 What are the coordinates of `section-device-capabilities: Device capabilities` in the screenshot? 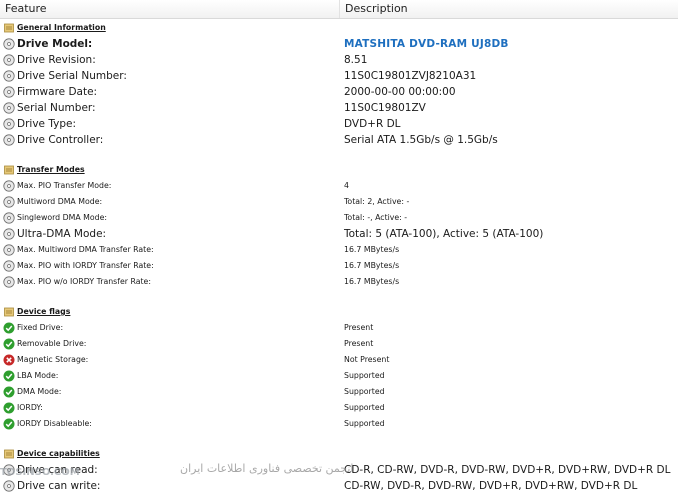 It's located at (339, 454).